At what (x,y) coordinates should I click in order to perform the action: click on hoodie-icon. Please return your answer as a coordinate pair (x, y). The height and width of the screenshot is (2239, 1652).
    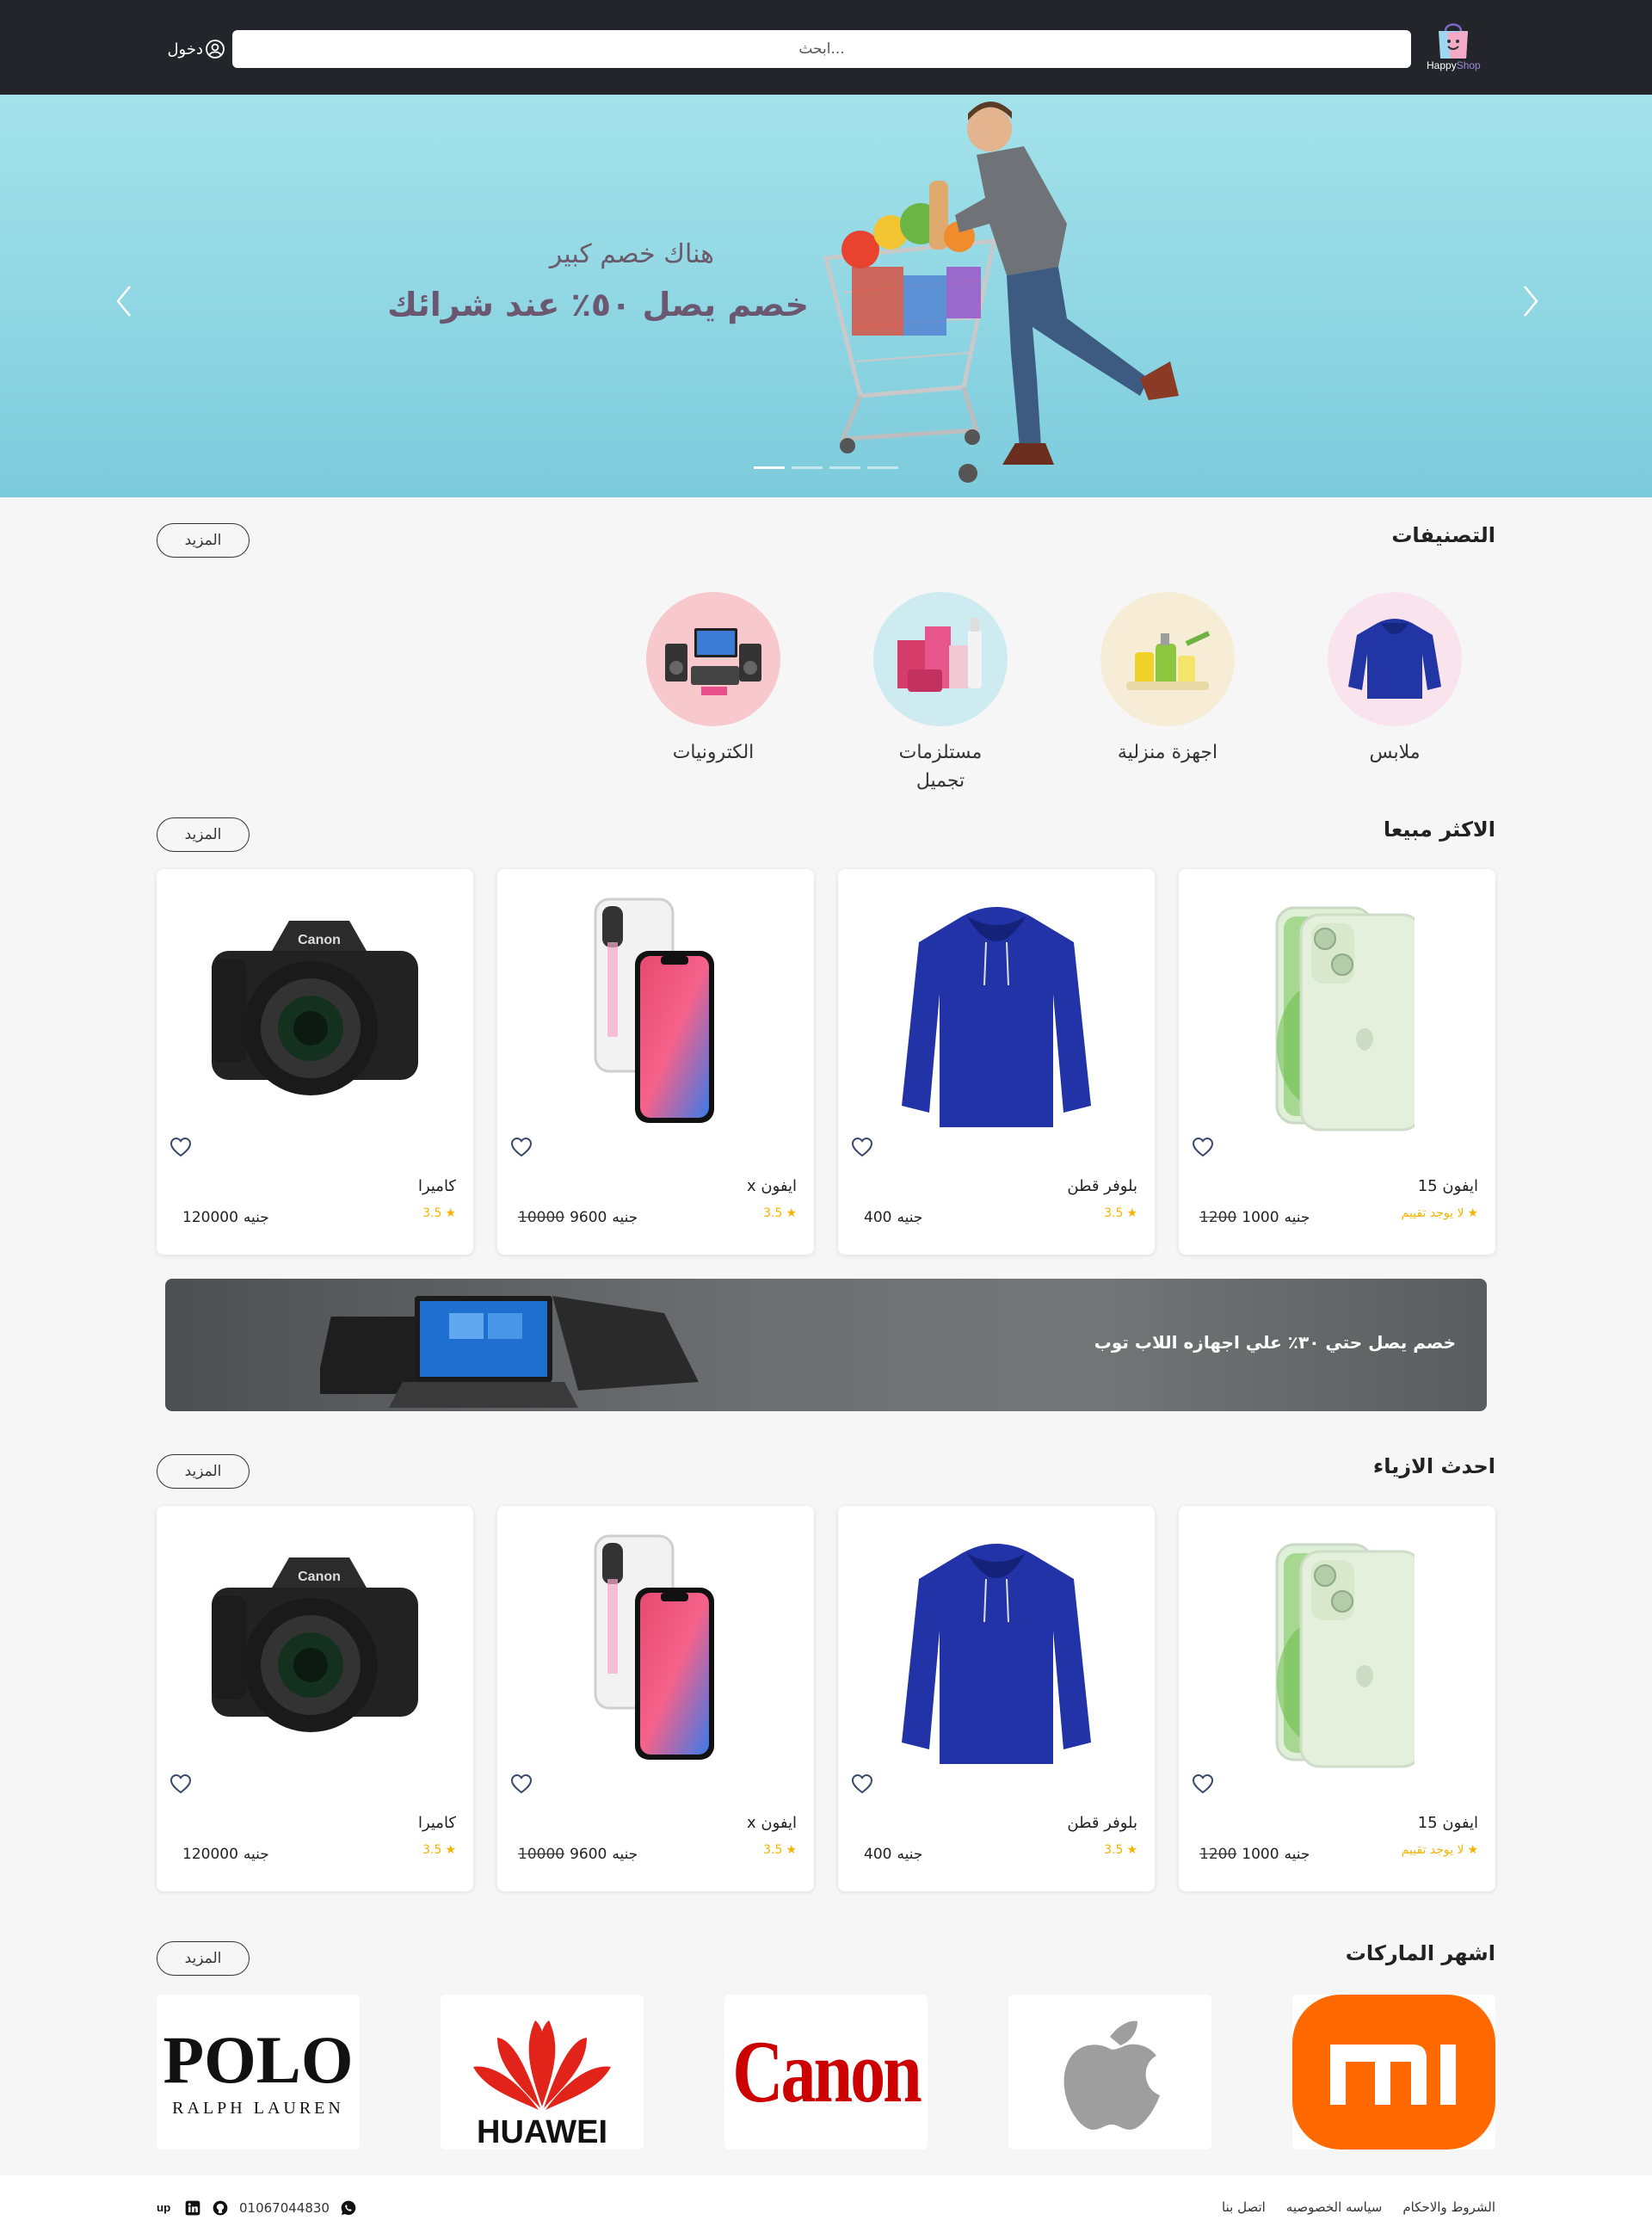
    Looking at the image, I should click on (1394, 659).